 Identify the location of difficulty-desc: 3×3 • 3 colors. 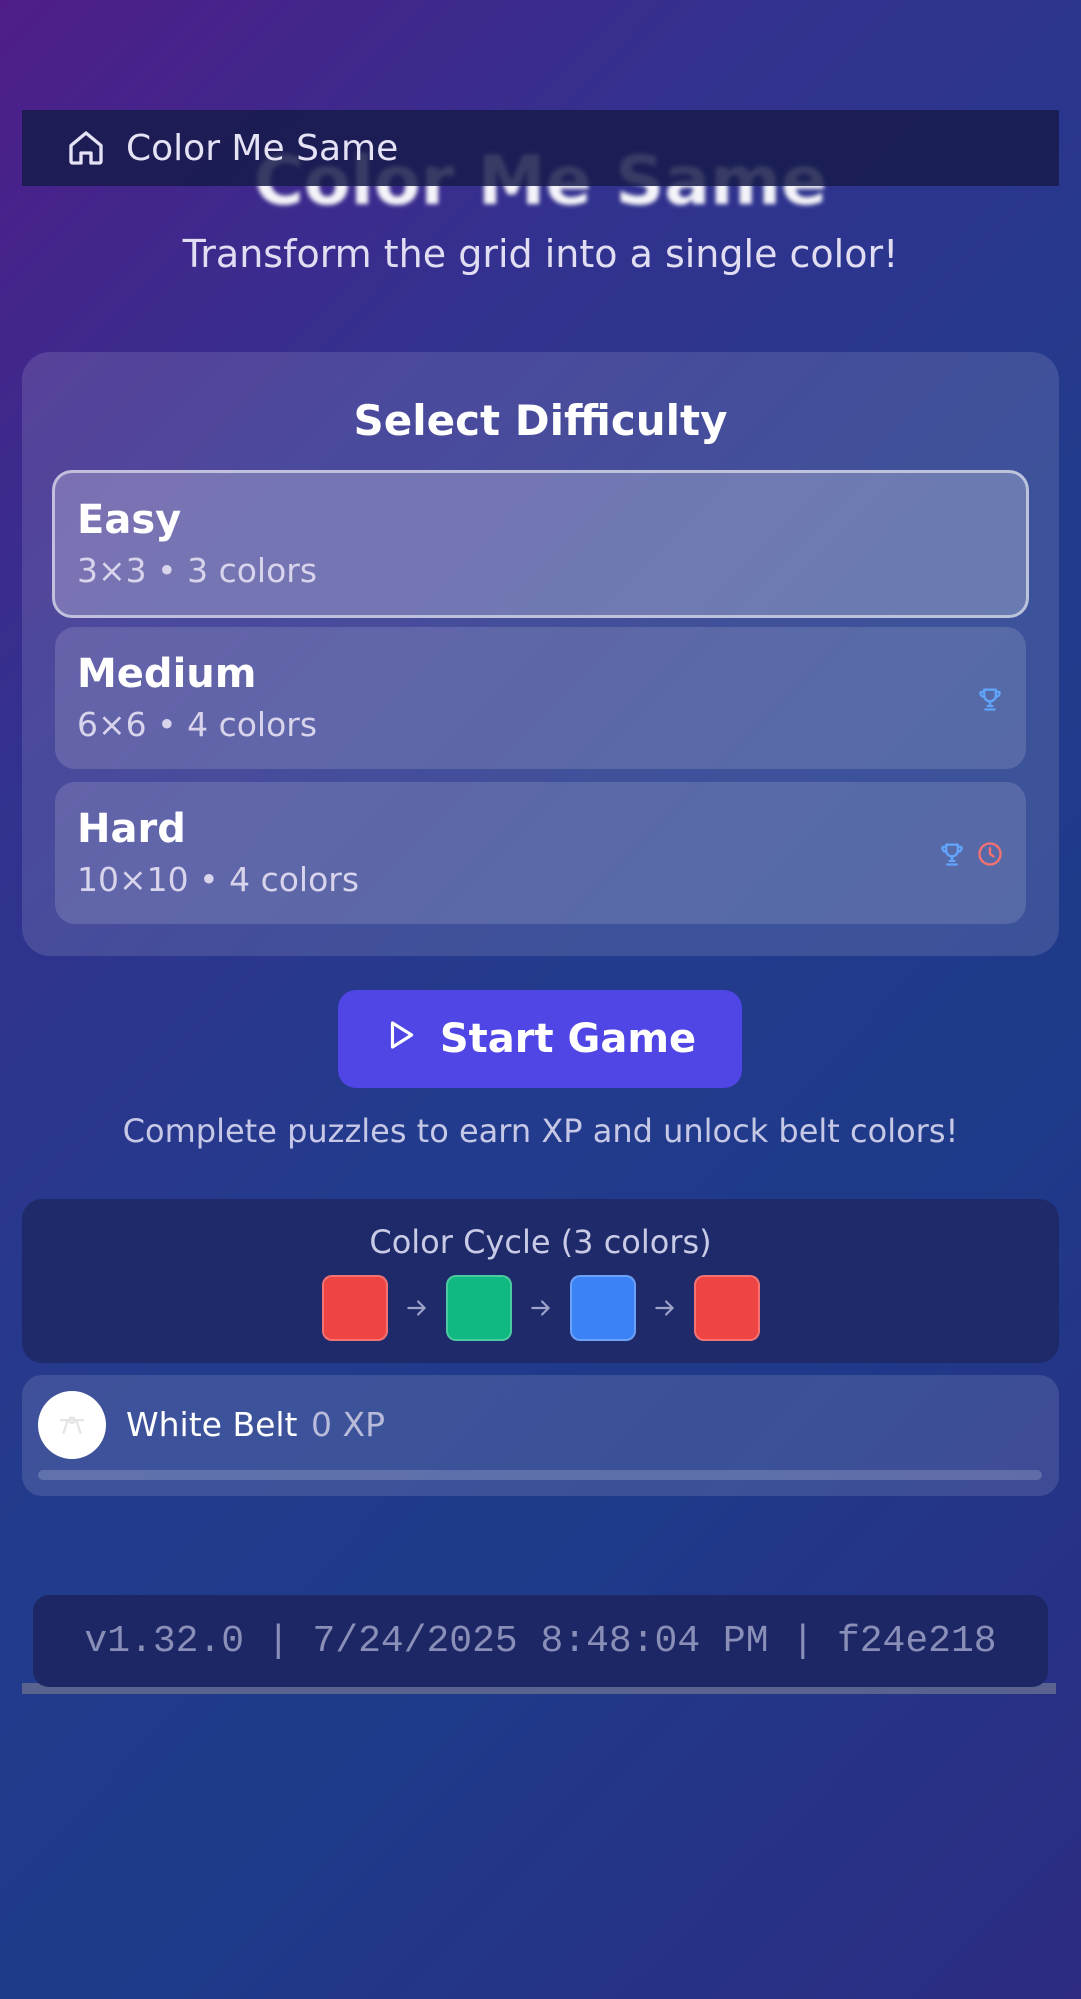
(197, 570).